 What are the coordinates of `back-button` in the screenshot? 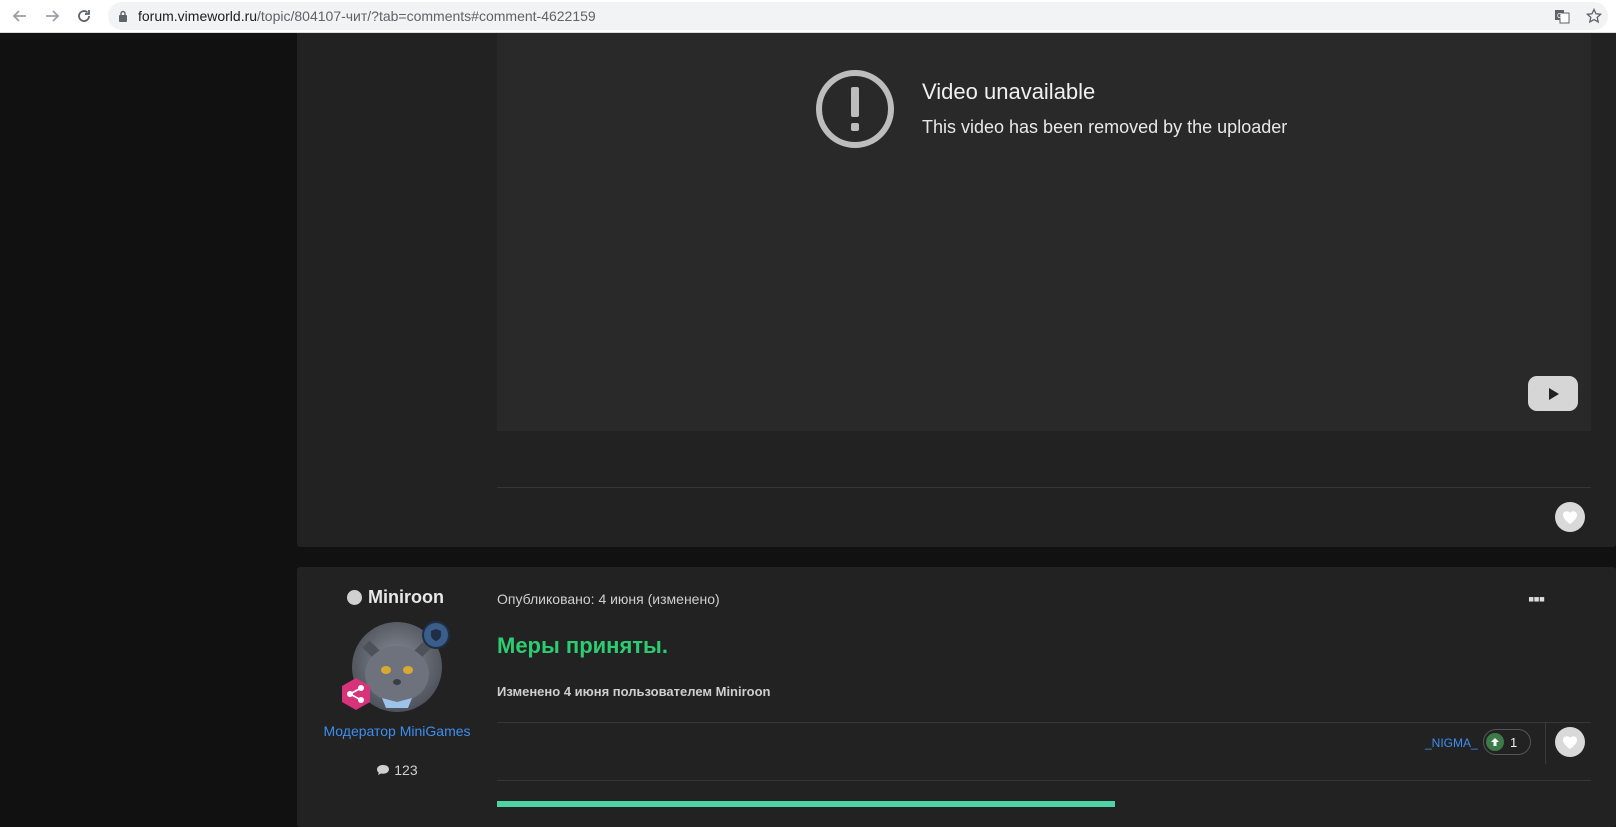 It's located at (20, 16).